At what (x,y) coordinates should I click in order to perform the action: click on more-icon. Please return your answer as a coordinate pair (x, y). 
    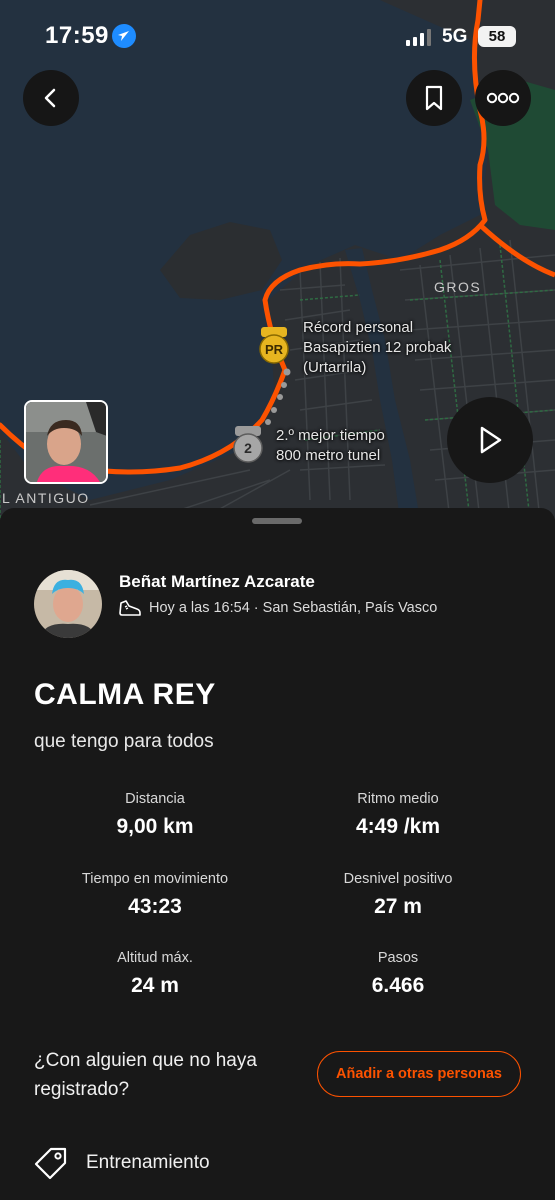
    Looking at the image, I should click on (503, 98).